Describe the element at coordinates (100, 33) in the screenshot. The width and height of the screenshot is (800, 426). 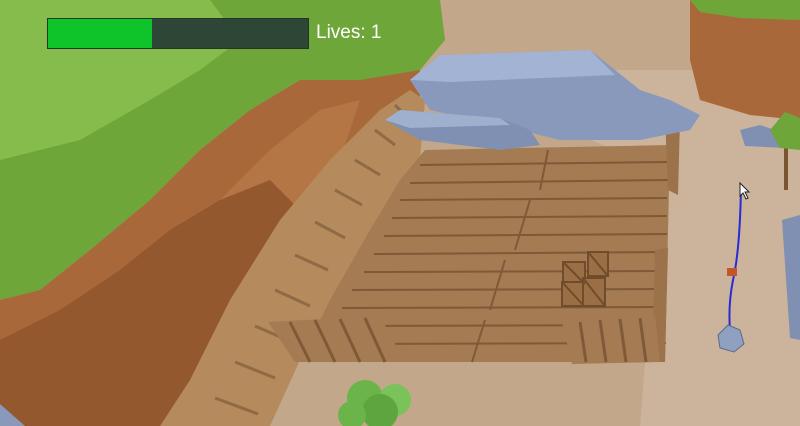
I see `health-bar-fill` at that location.